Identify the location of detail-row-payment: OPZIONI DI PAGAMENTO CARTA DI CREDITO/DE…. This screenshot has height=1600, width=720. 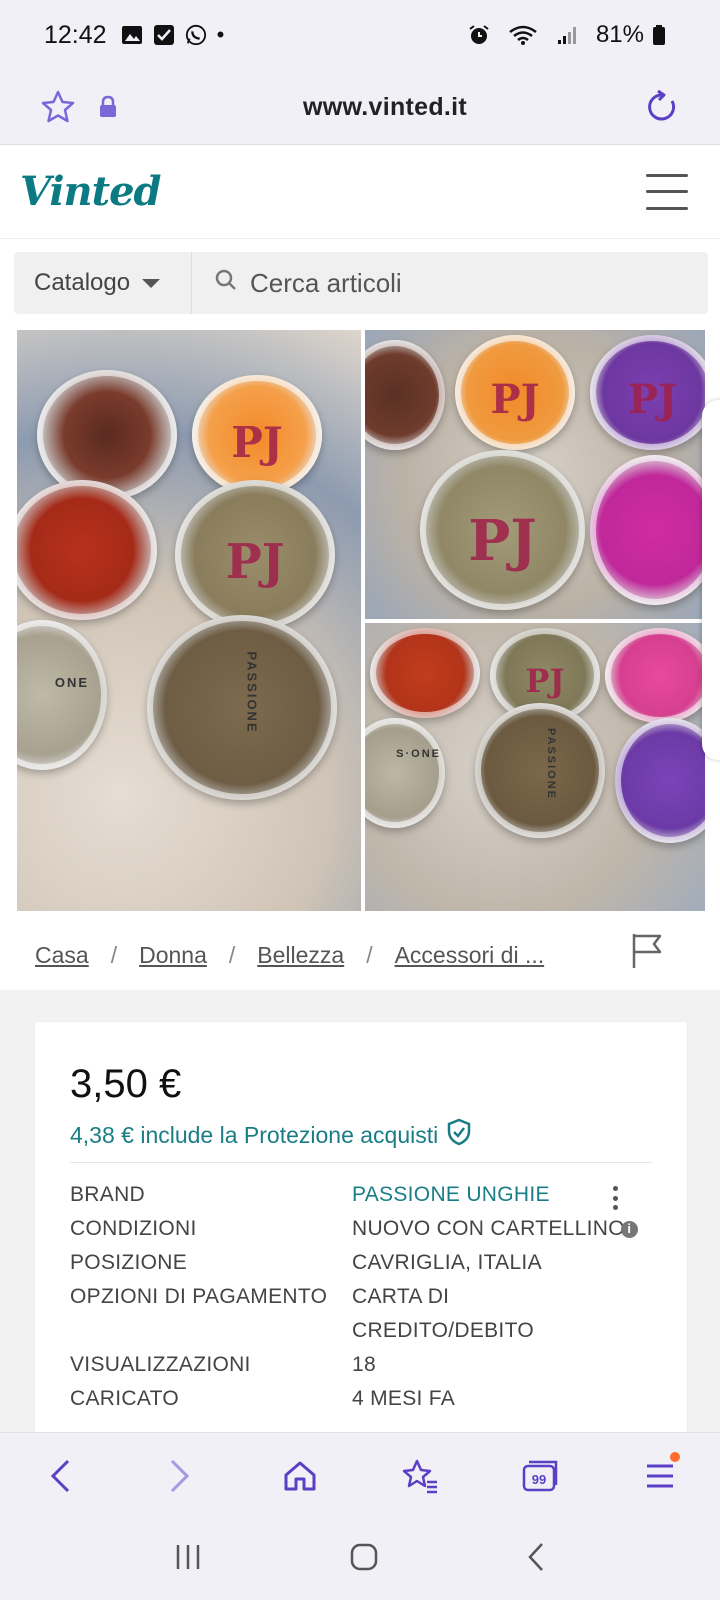
(361, 1314).